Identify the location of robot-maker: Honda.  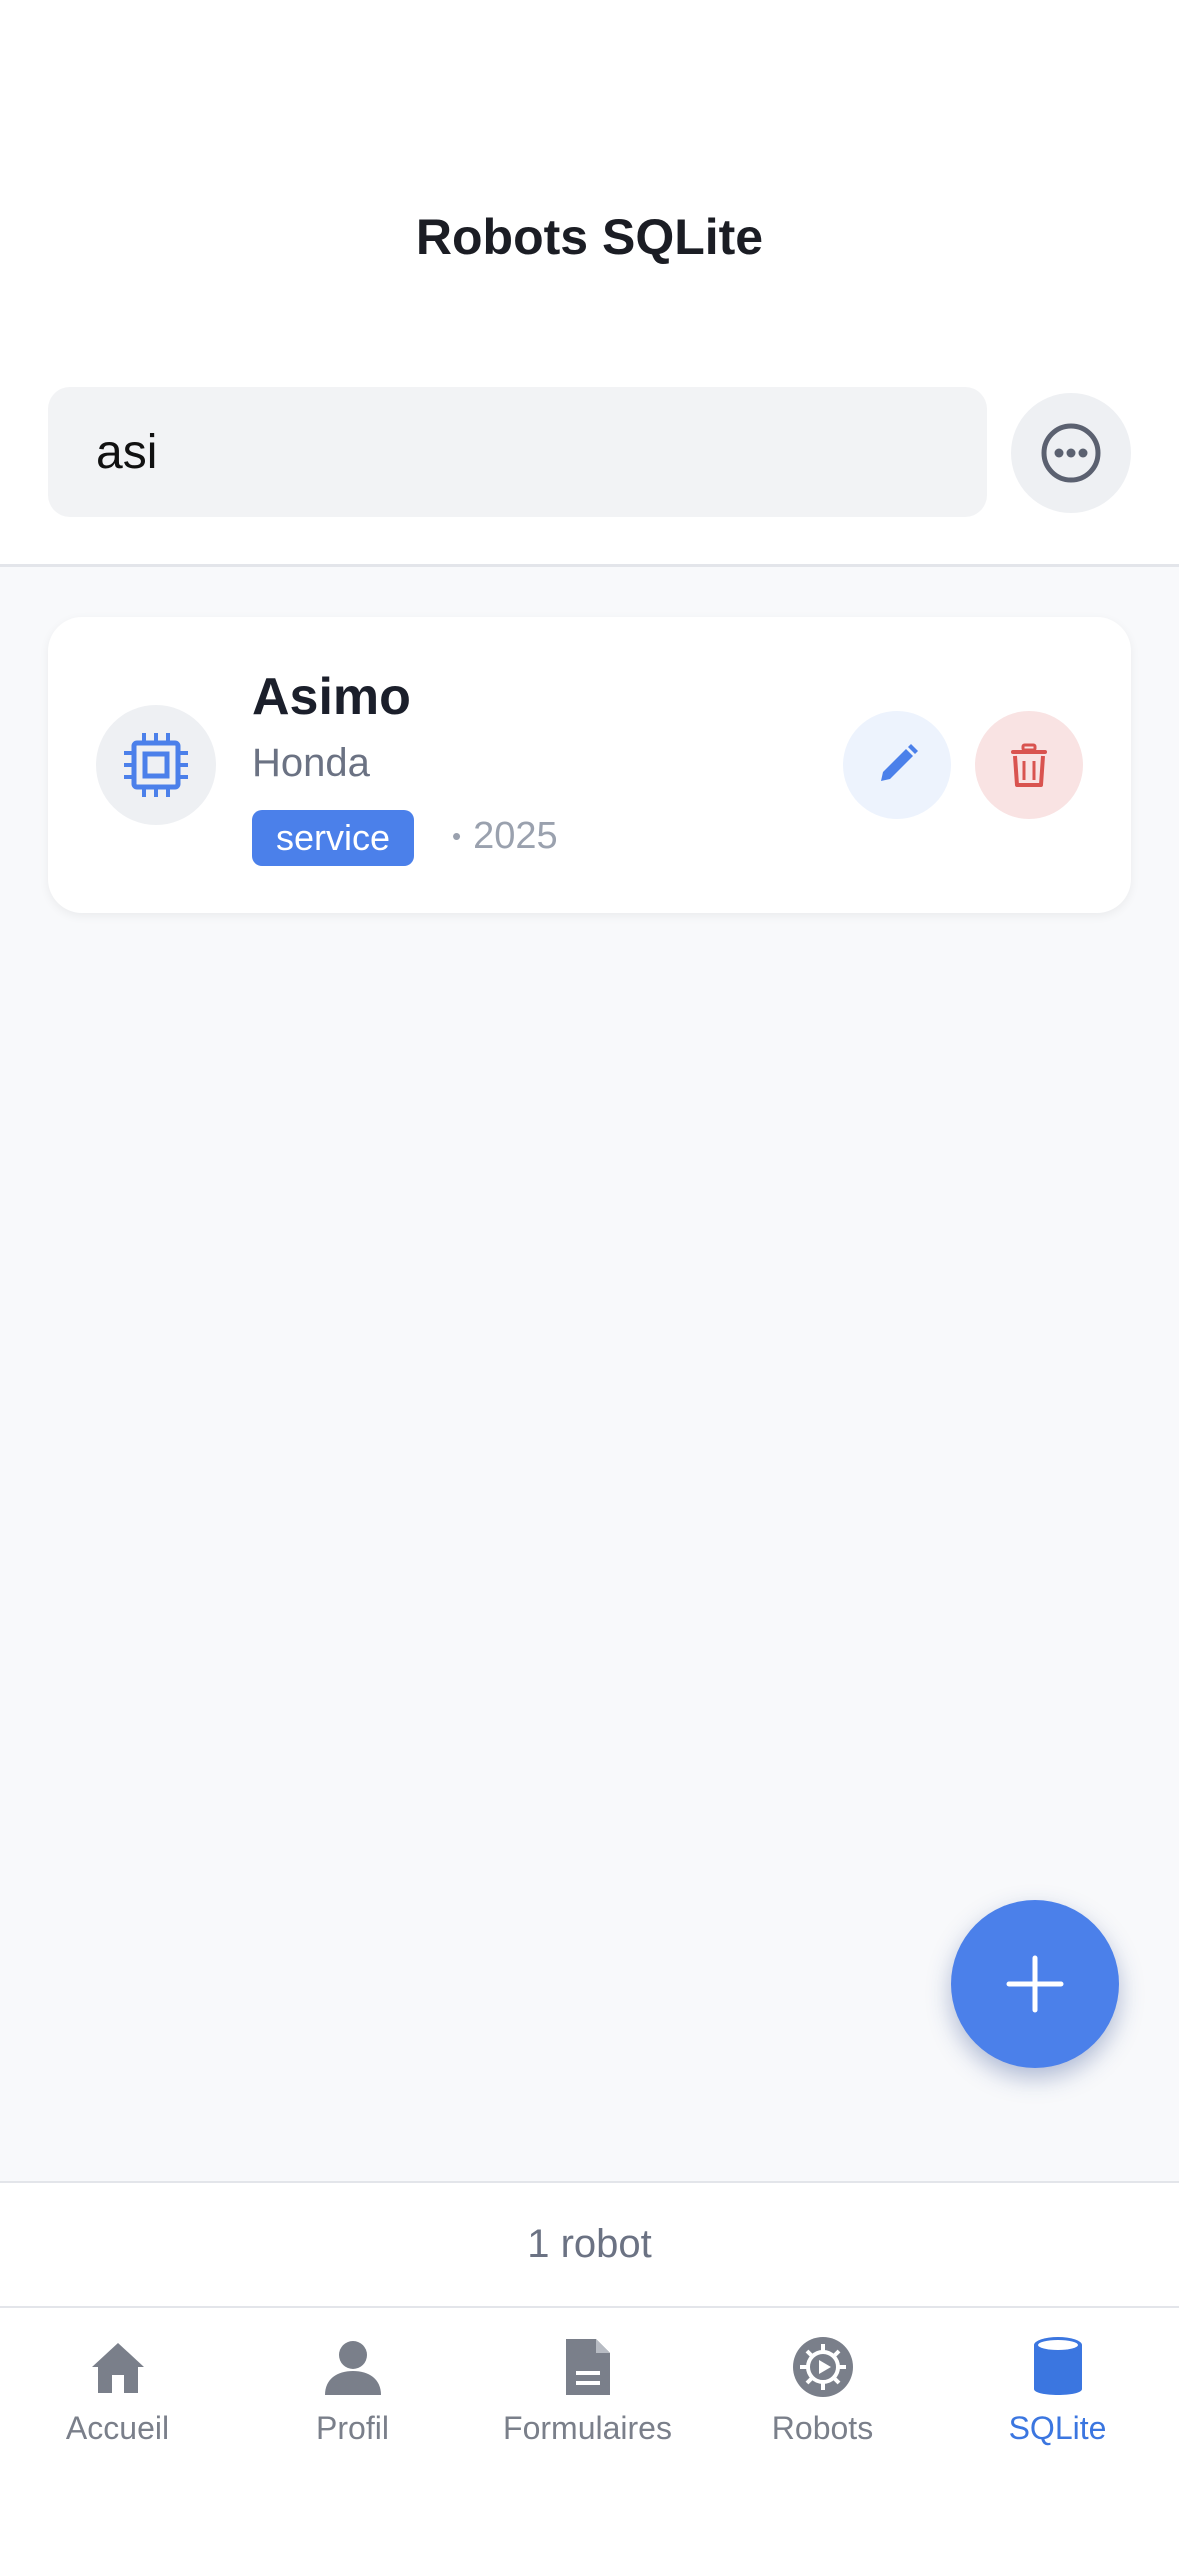
(311, 763).